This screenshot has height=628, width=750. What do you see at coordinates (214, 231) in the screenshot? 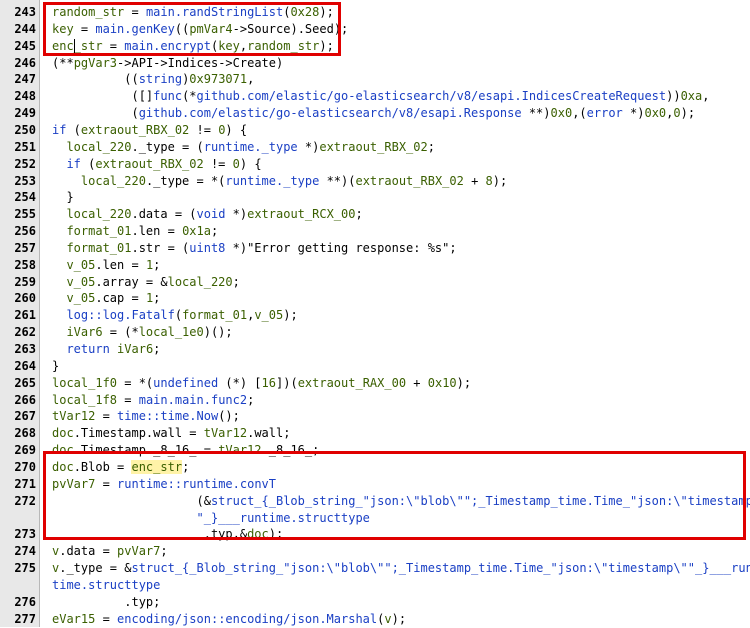
I see `code-token: ;` at bounding box center [214, 231].